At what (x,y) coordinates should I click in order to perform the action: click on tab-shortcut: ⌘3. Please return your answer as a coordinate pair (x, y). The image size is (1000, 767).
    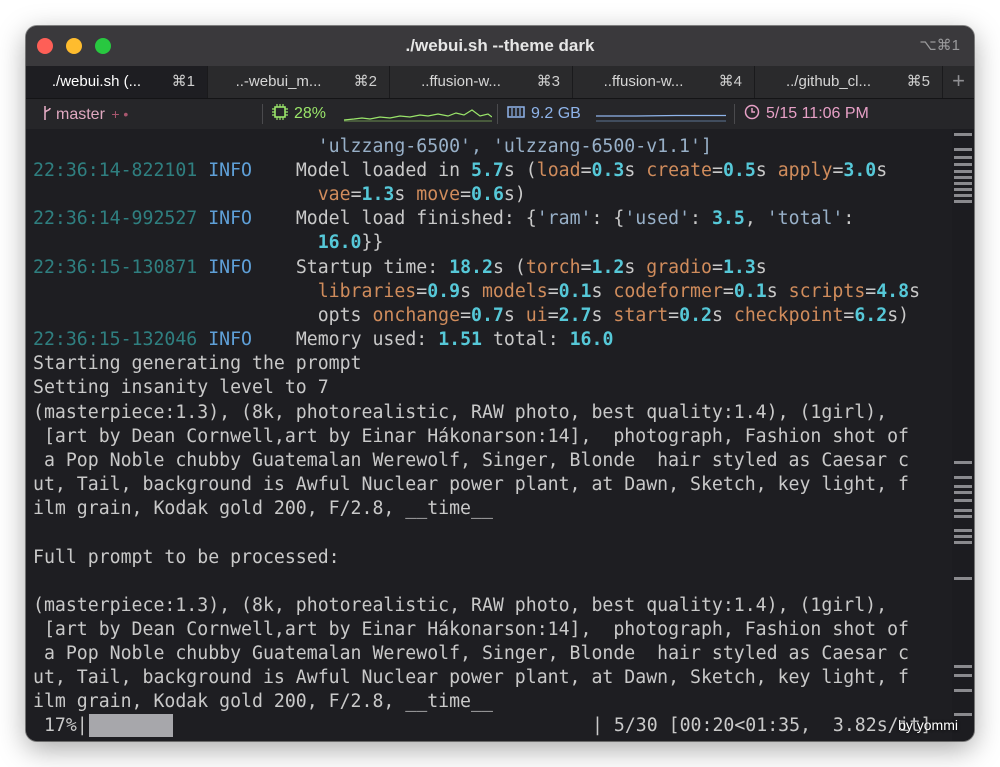
    Looking at the image, I should click on (548, 81).